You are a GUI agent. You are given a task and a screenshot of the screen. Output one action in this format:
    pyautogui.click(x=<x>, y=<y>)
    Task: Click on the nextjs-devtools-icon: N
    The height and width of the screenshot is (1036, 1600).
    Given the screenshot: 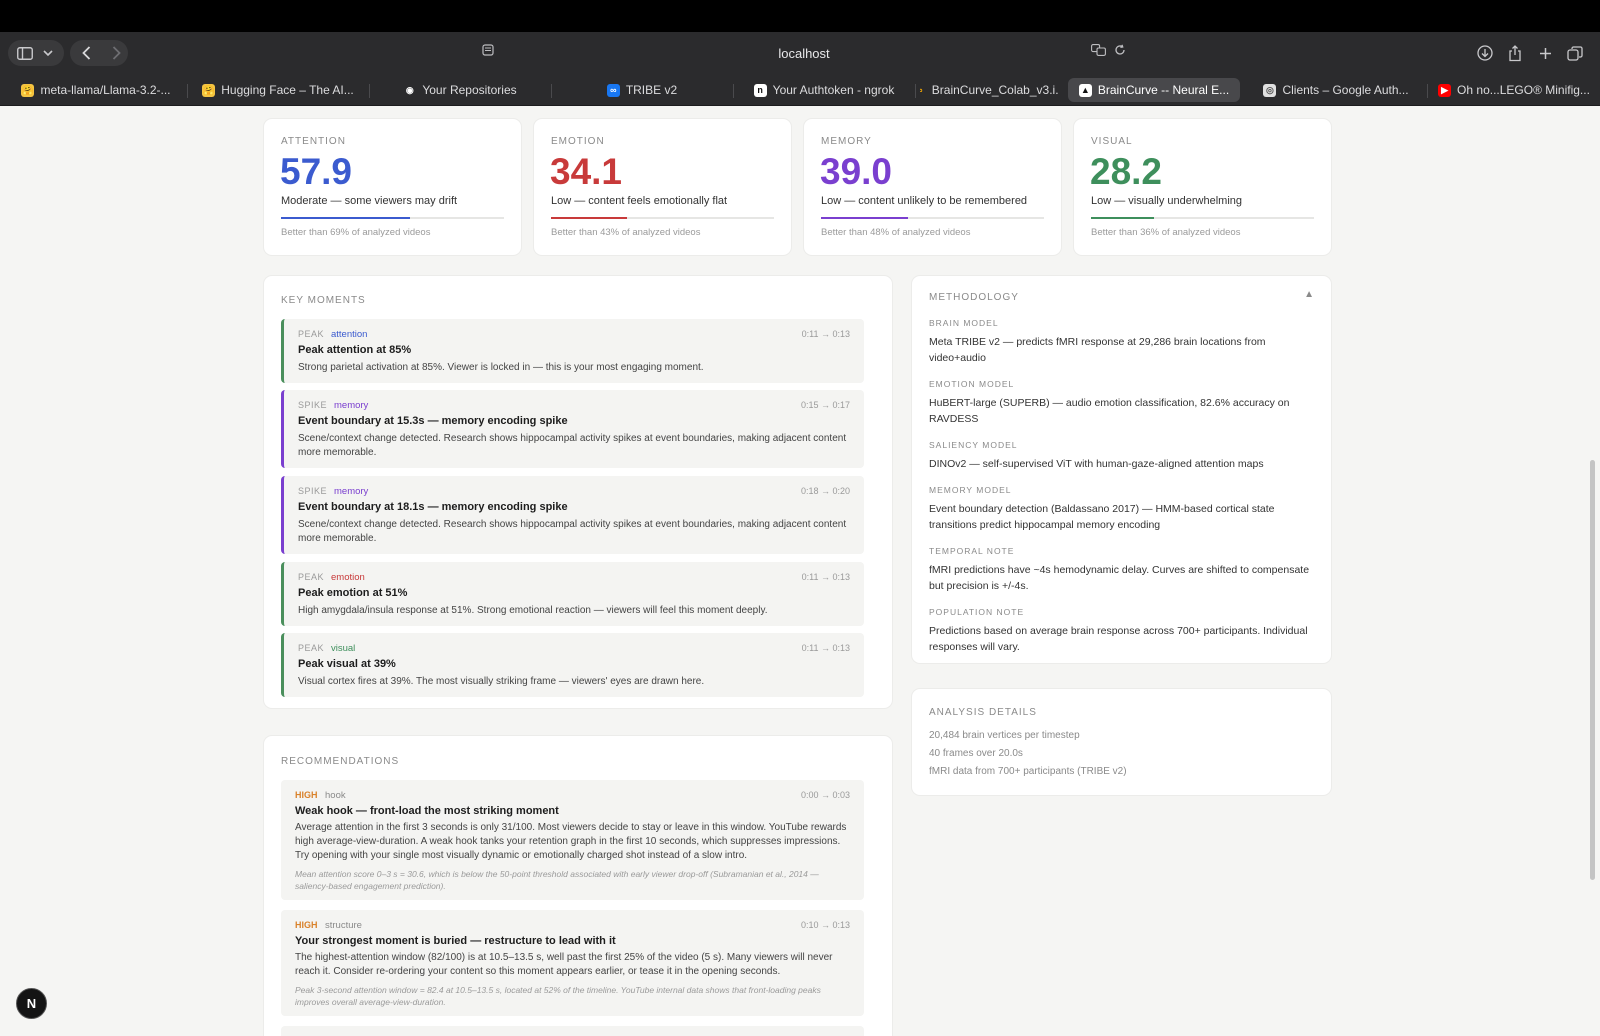 What is the action you would take?
    pyautogui.click(x=31, y=1003)
    